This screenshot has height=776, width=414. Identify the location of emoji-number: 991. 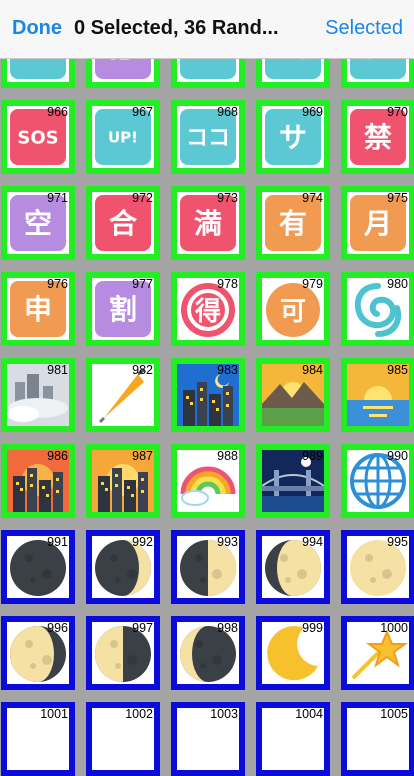
(57, 542).